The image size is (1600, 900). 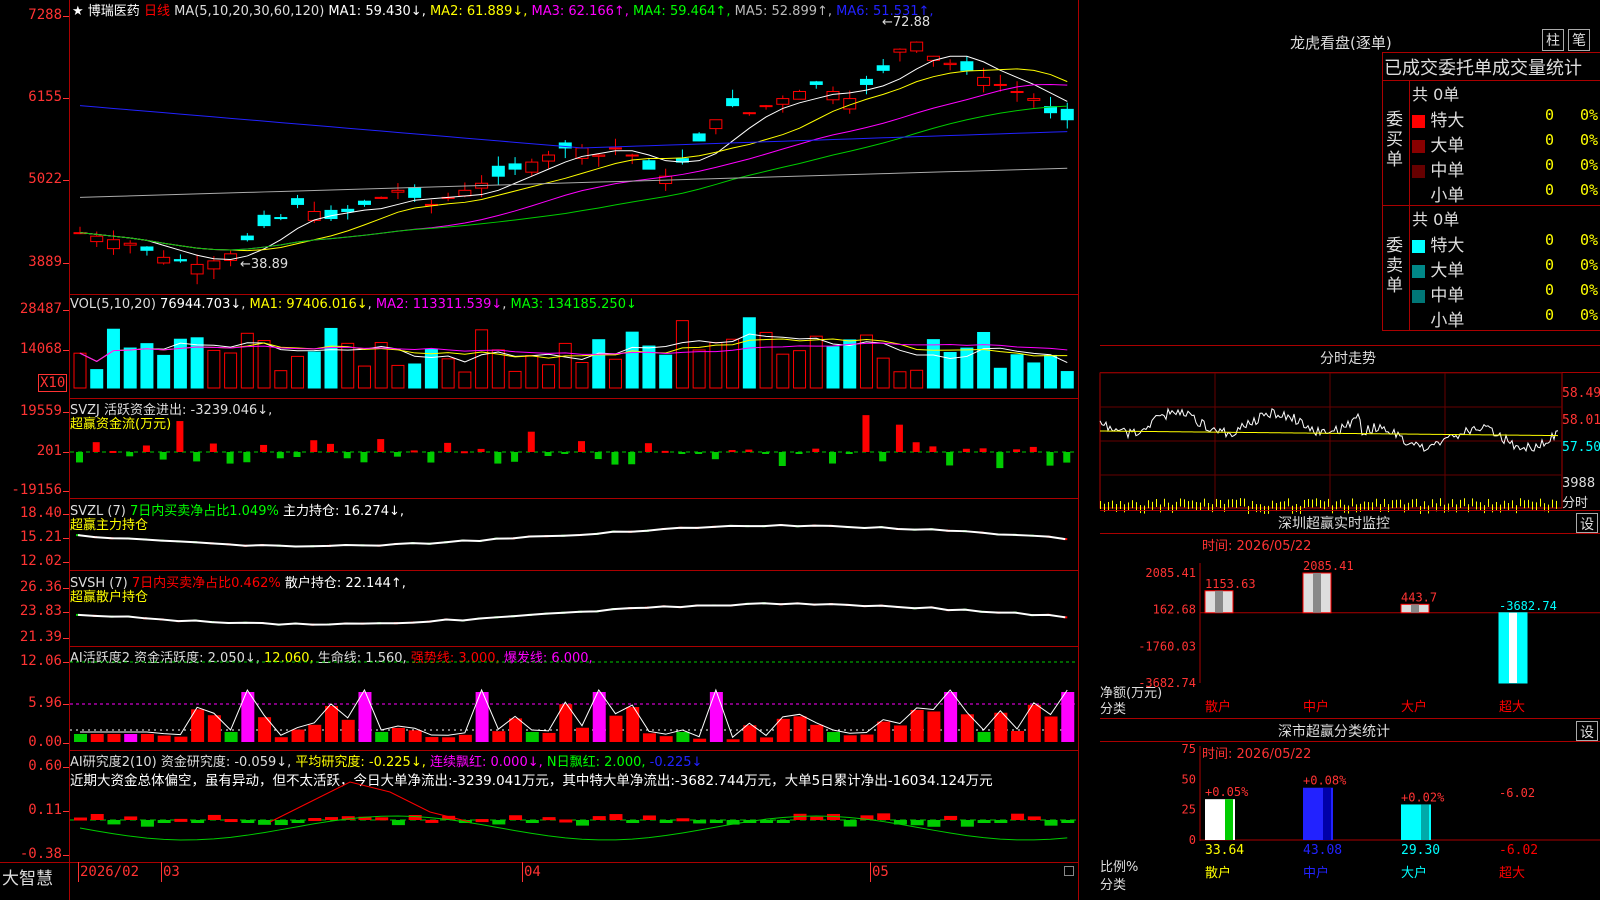 I want to click on lhb-count: 0, so click(x=1550, y=315).